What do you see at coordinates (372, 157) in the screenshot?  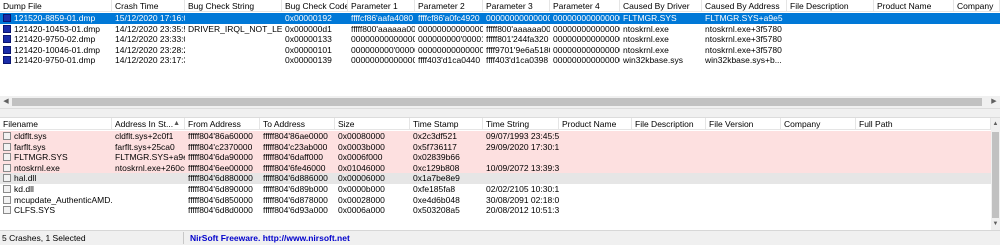 I see `cell-size: 0x0006f000` at bounding box center [372, 157].